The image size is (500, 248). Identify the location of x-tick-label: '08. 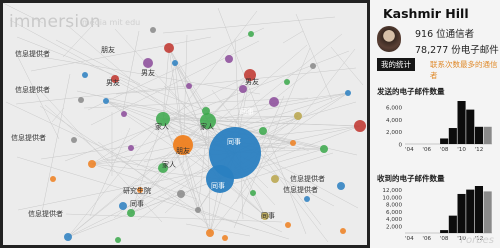
(444, 150).